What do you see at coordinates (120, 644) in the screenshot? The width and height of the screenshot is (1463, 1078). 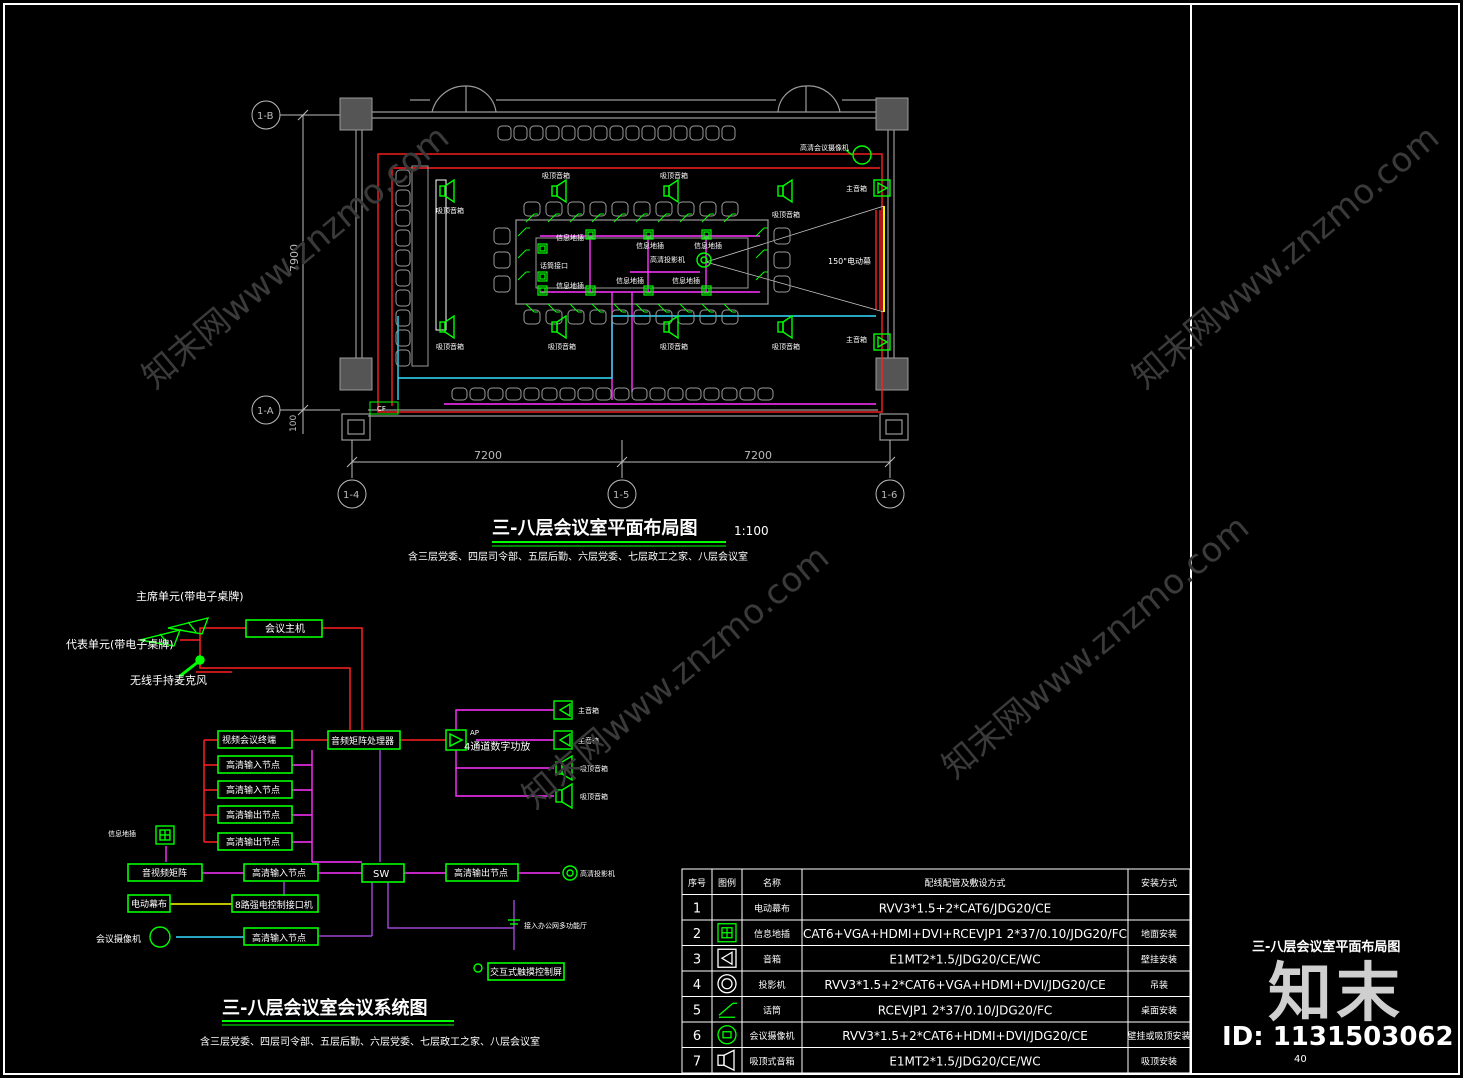 I see `delegate-unit-label: 代表单元(带电子桌牌)` at bounding box center [120, 644].